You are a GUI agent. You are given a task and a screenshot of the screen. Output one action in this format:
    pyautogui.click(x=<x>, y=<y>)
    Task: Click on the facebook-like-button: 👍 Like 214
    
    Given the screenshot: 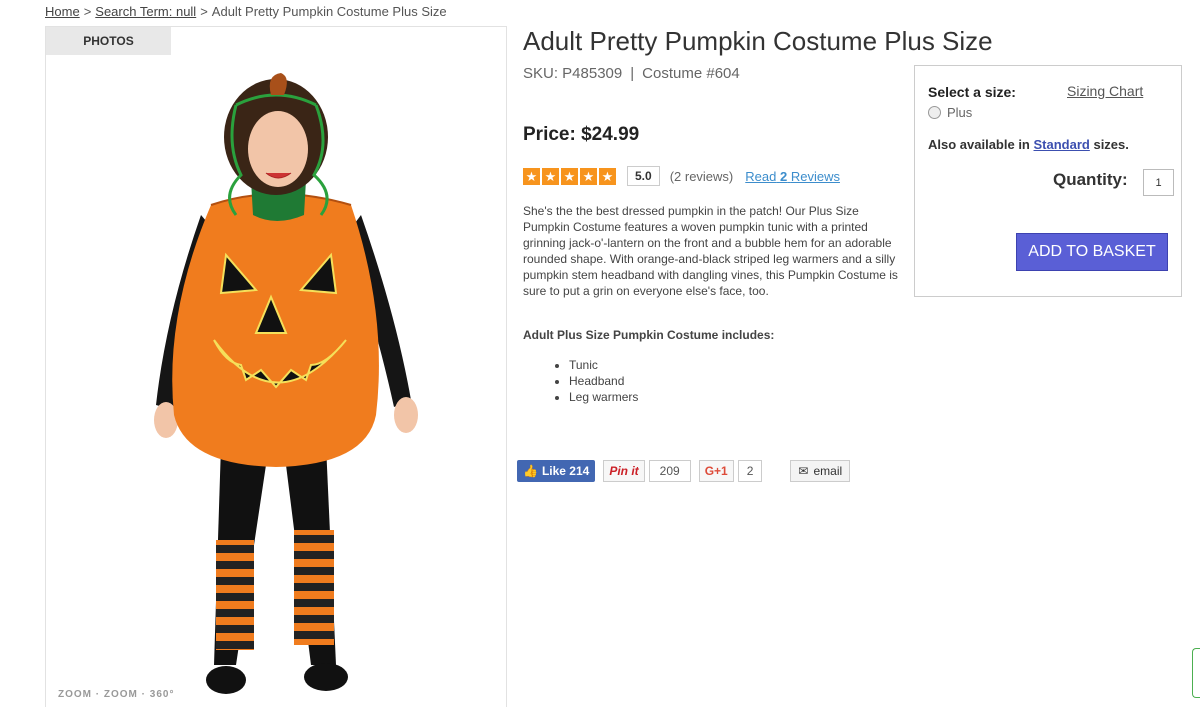 What is the action you would take?
    pyautogui.click(x=556, y=471)
    